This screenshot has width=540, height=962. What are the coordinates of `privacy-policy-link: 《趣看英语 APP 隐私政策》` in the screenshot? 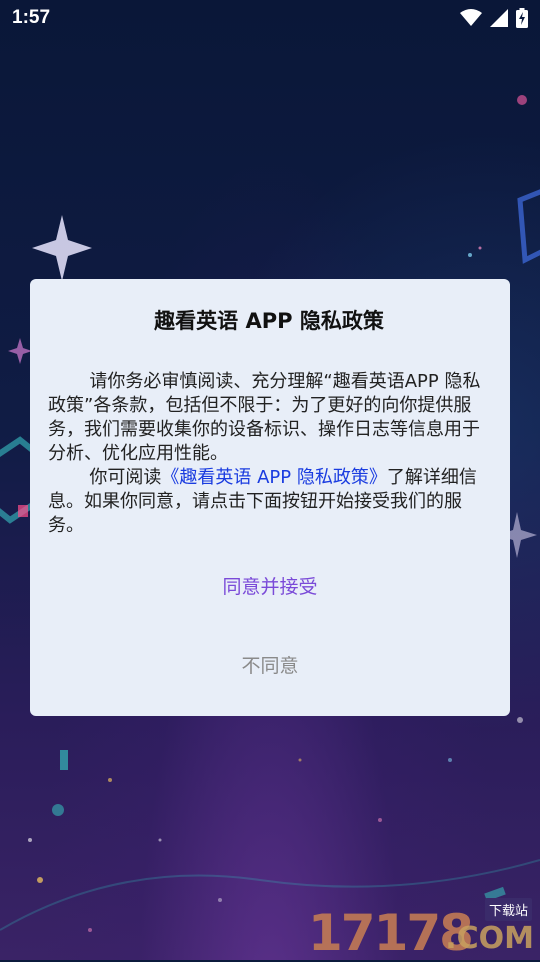 It's located at (273, 477).